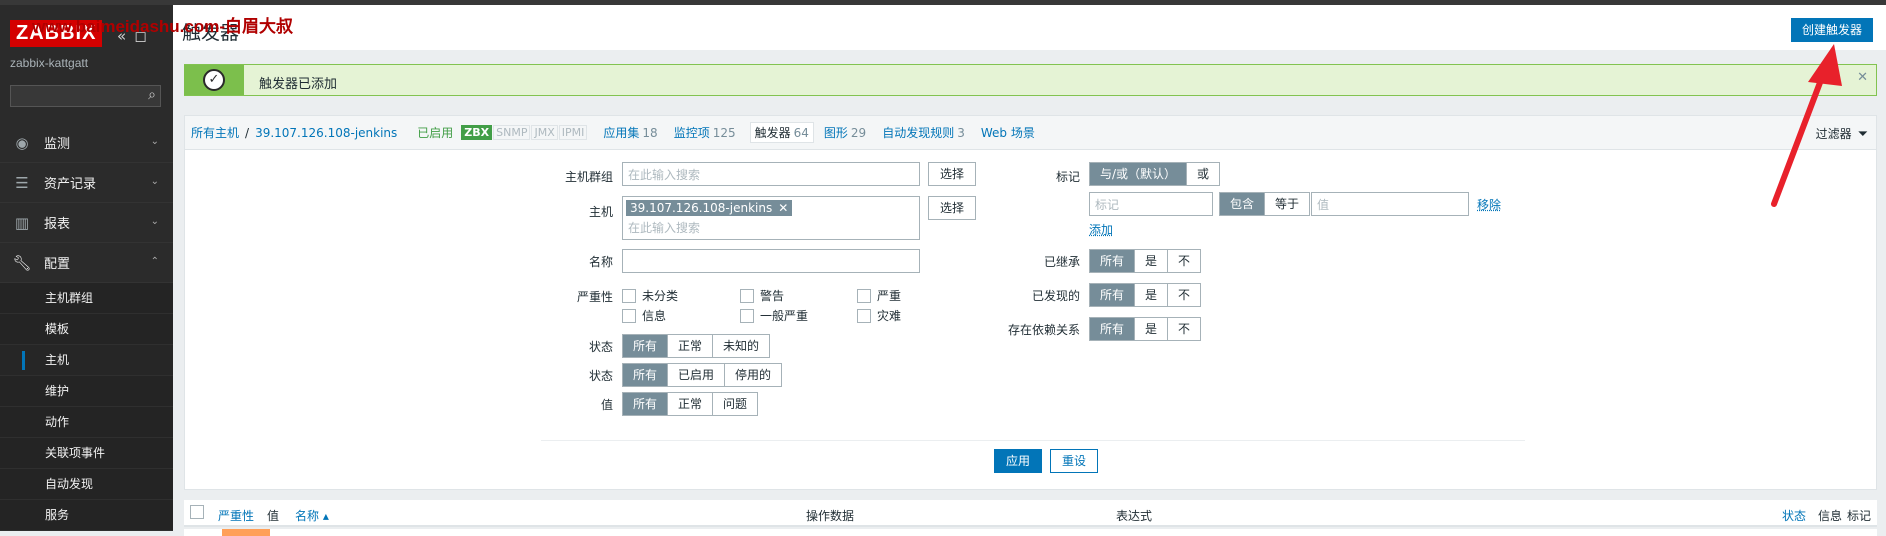  Describe the element at coordinates (835, 133) in the screenshot. I see `tab-label: 图形` at that location.